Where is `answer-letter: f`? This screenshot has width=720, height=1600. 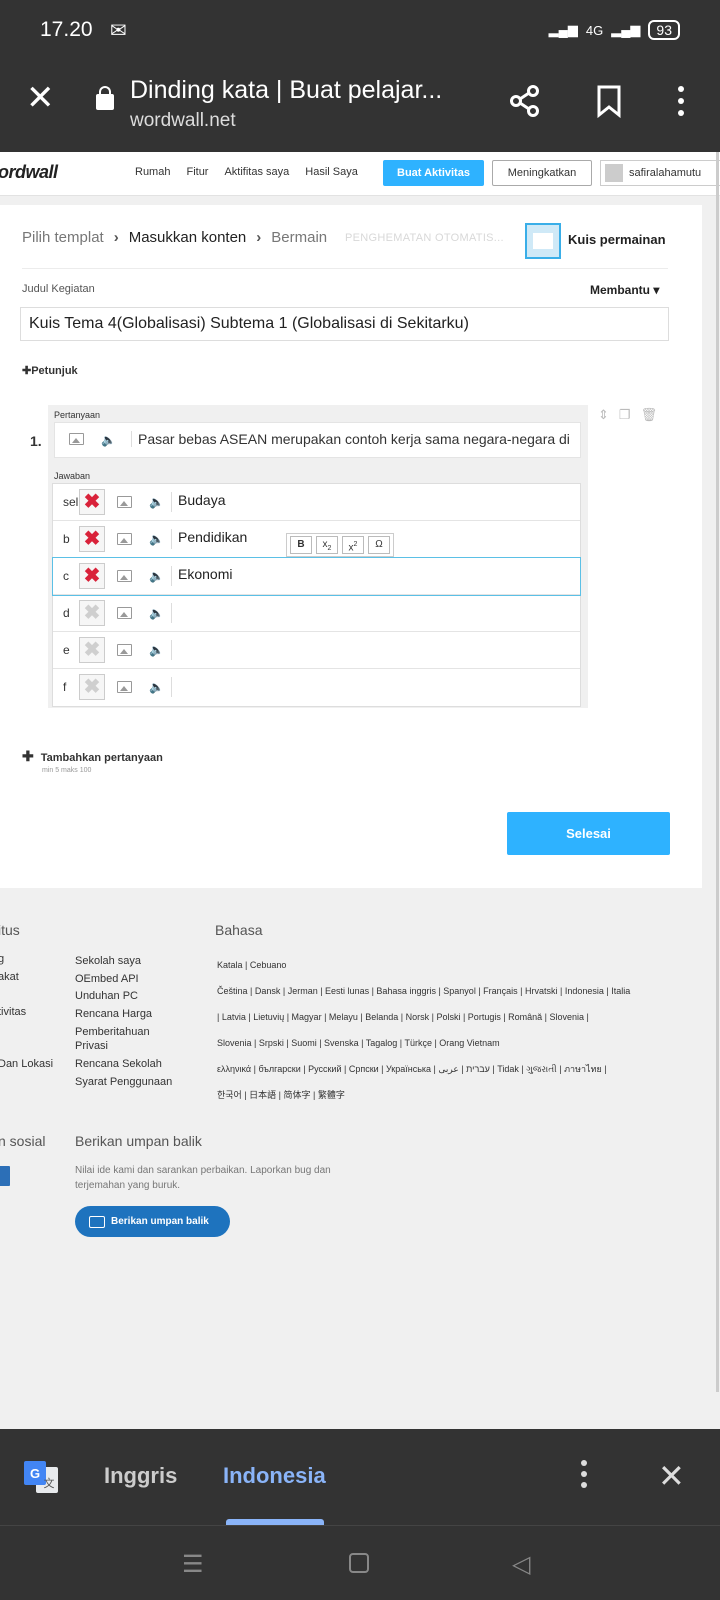 answer-letter: f is located at coordinates (65, 687).